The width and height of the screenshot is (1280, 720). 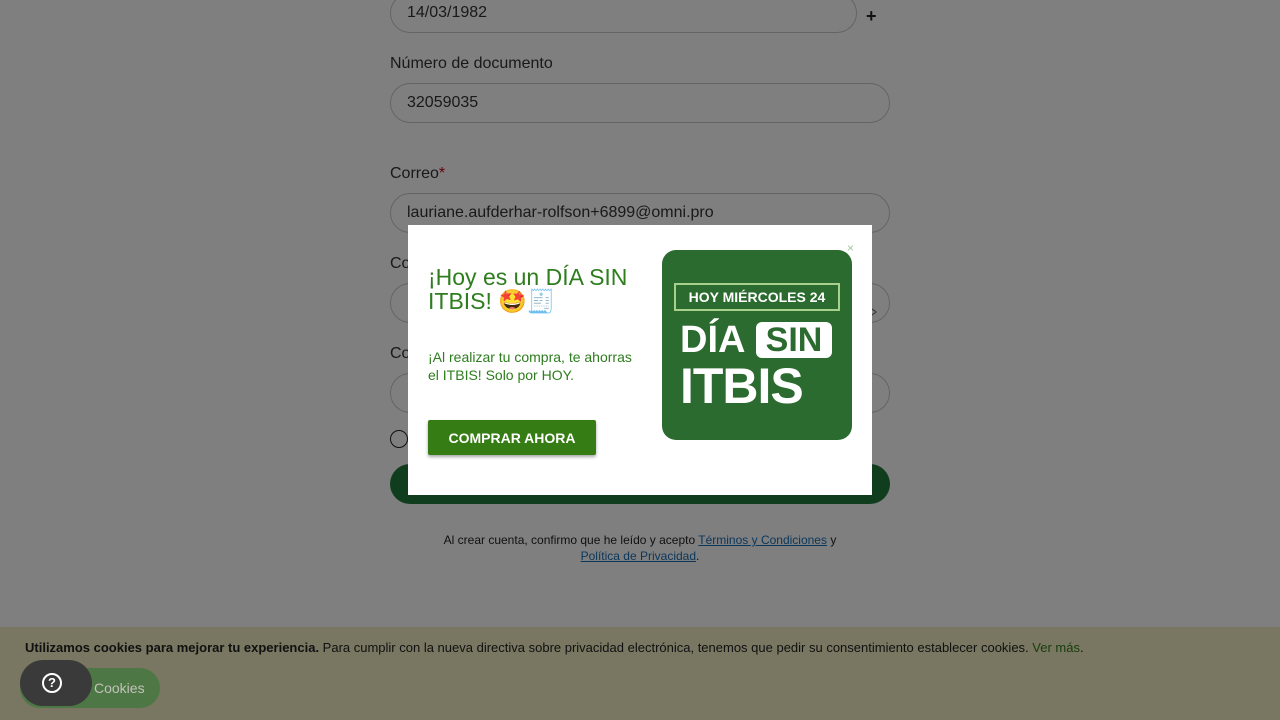 What do you see at coordinates (742, 386) in the screenshot?
I see `promo-itbis: ITBIS` at bounding box center [742, 386].